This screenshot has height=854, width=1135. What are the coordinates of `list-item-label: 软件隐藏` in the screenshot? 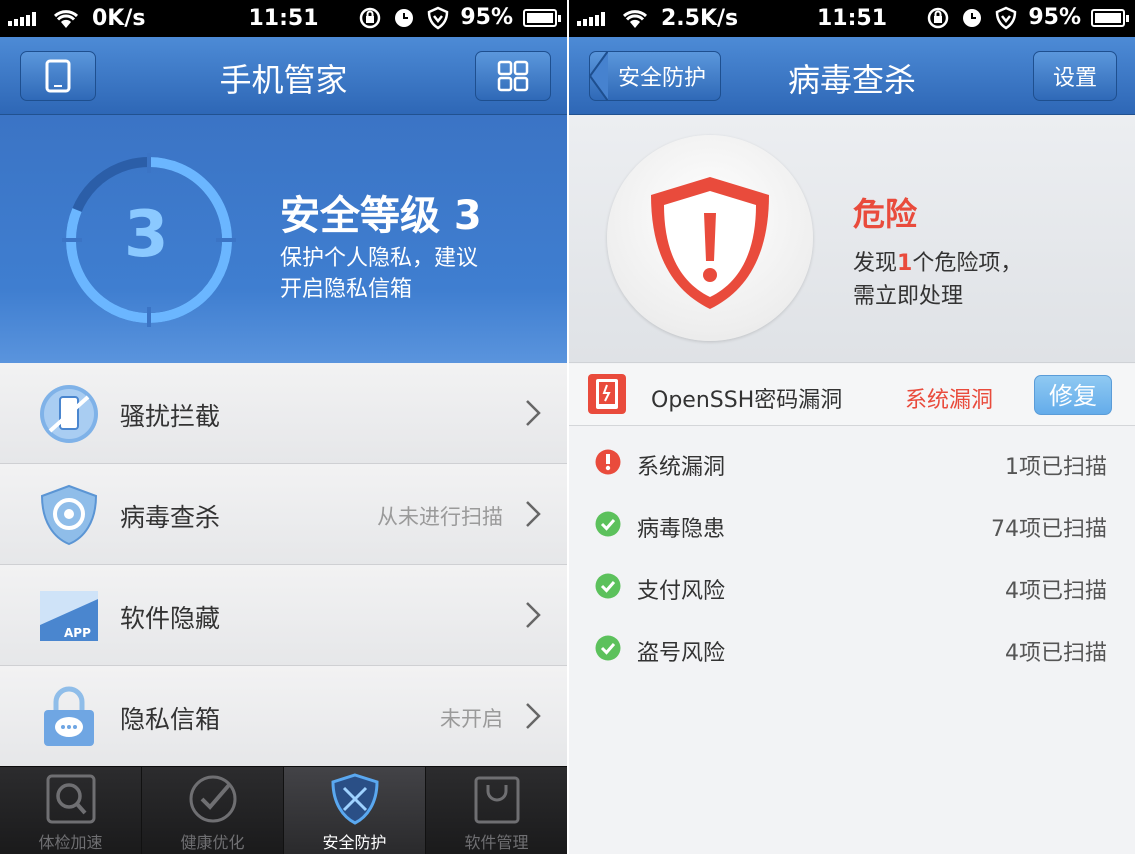 It's located at (170, 618).